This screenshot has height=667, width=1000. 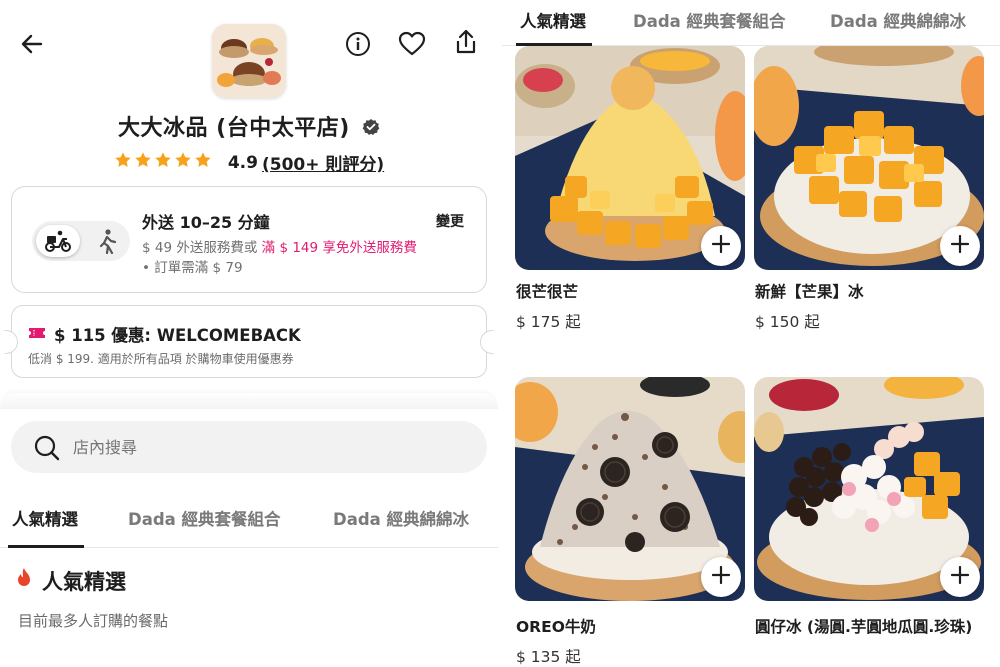 I want to click on info-icon, so click(x=358, y=44).